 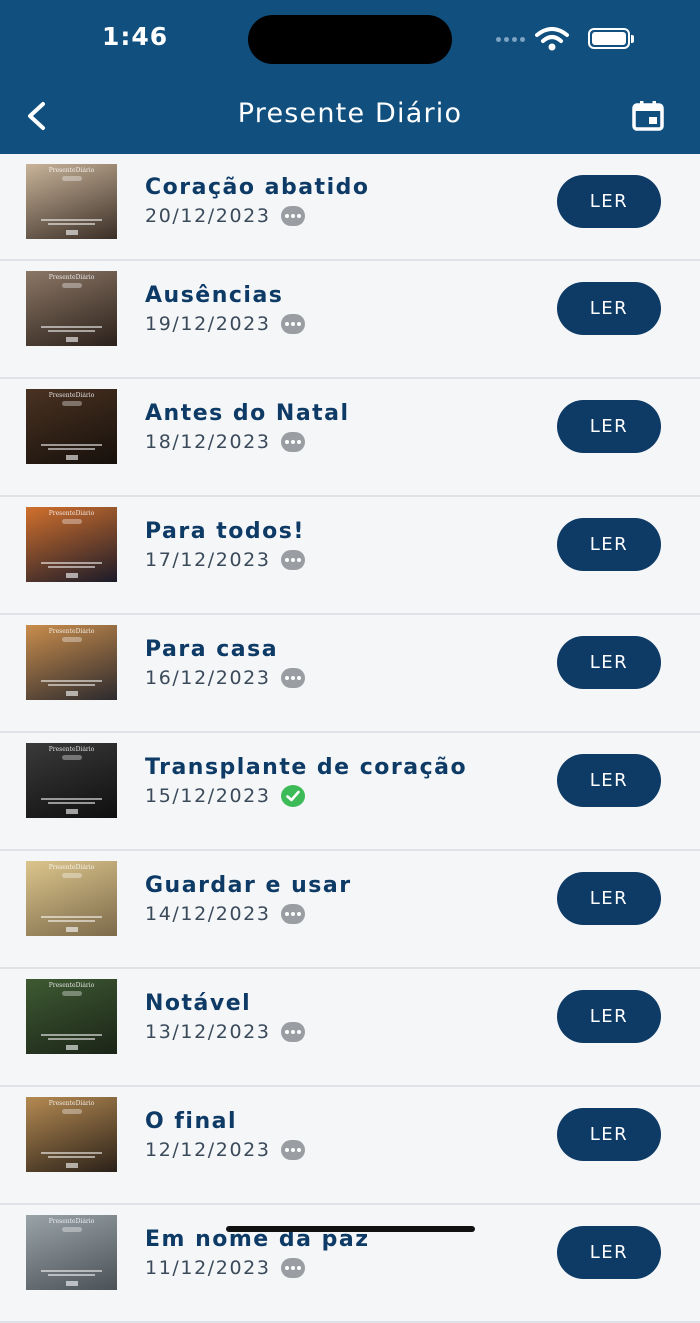 I want to click on item-date-row: 15/12/2023, so click(x=225, y=796).